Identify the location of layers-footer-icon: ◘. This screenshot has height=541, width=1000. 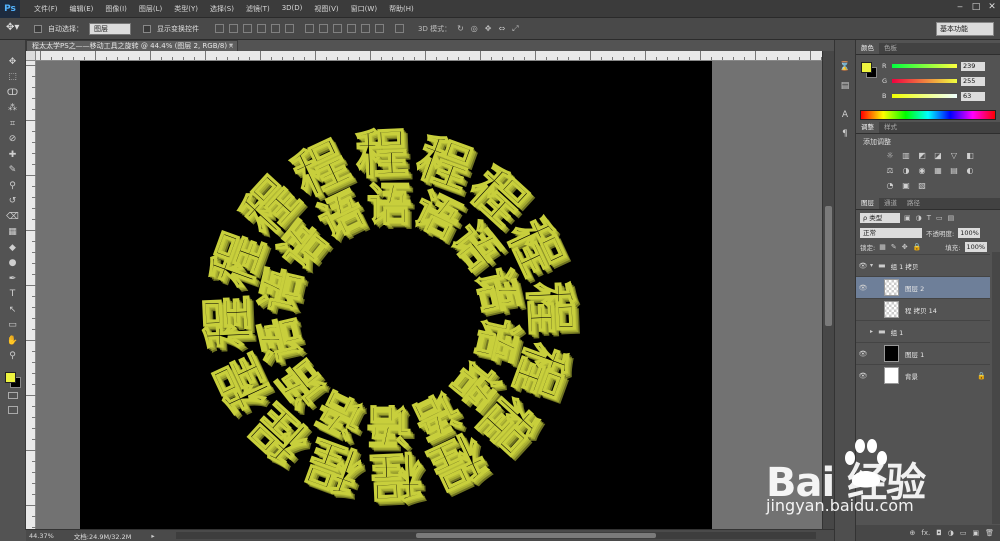
(939, 533).